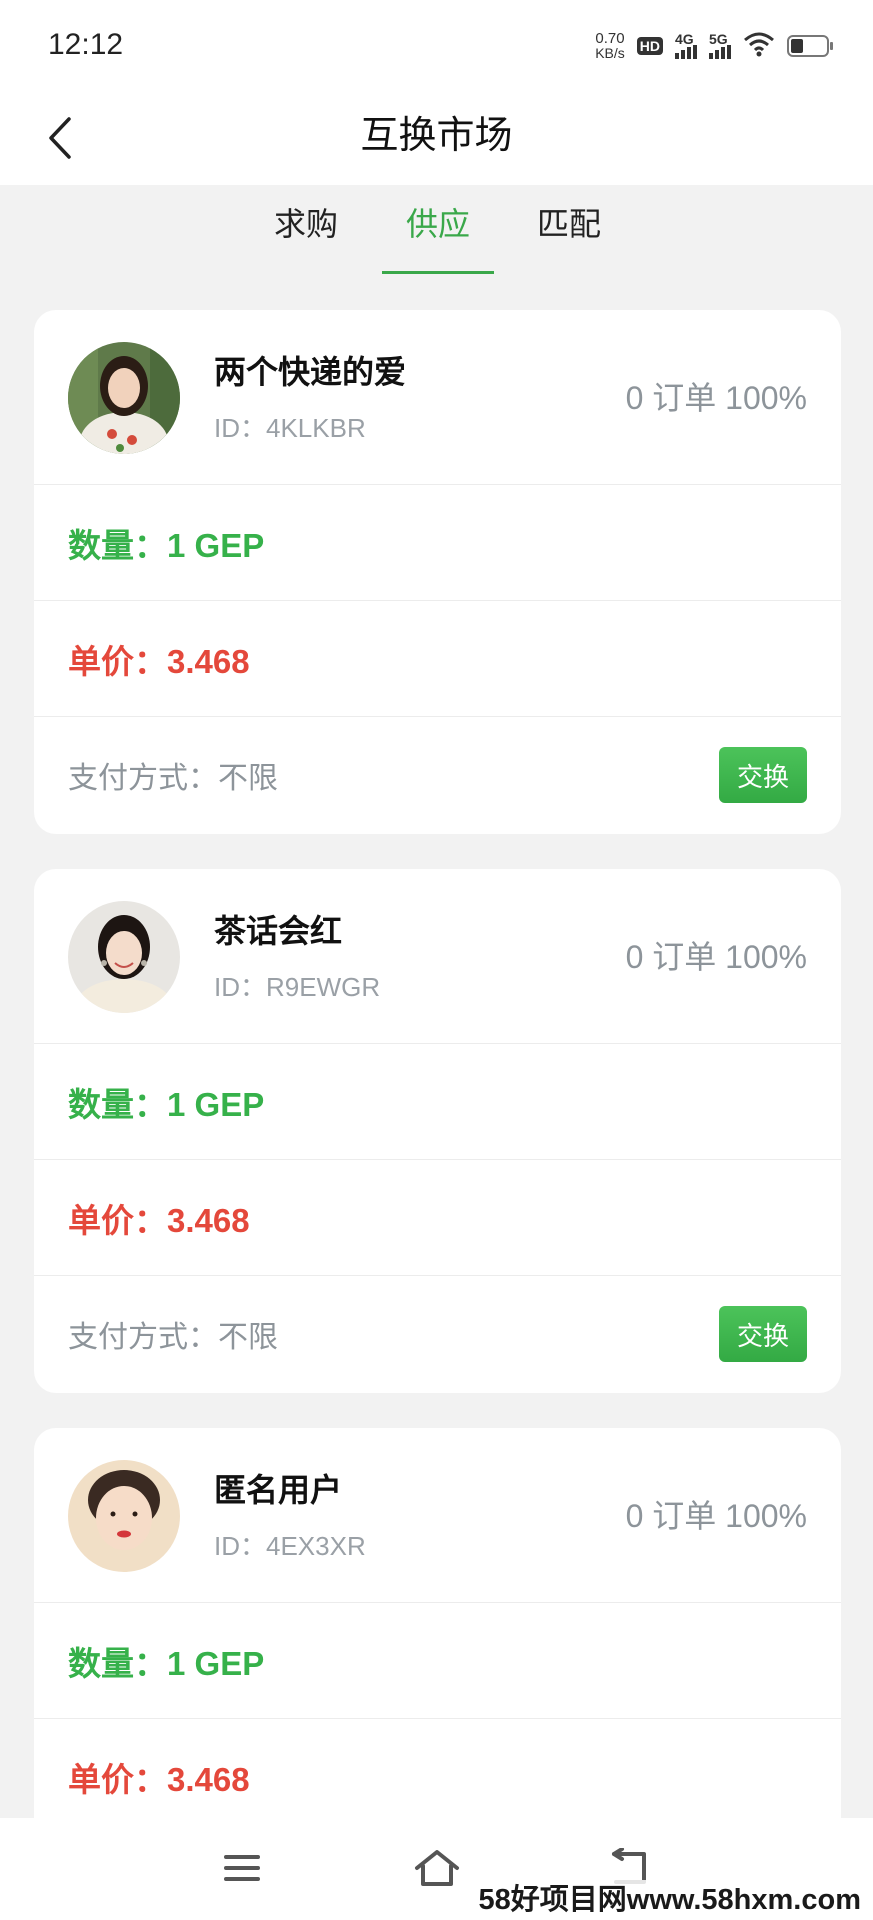  What do you see at coordinates (436, 45) in the screenshot?
I see `status-bar: 12:12 0.70 KB/s HD 4G 5G` at bounding box center [436, 45].